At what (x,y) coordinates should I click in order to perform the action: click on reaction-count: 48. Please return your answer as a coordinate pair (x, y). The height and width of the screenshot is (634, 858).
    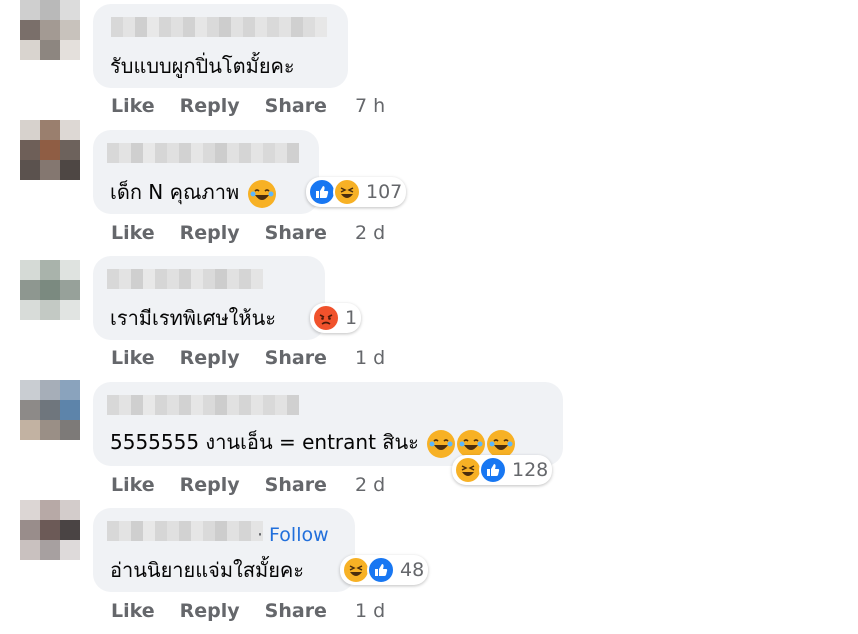
    Looking at the image, I should click on (412, 570).